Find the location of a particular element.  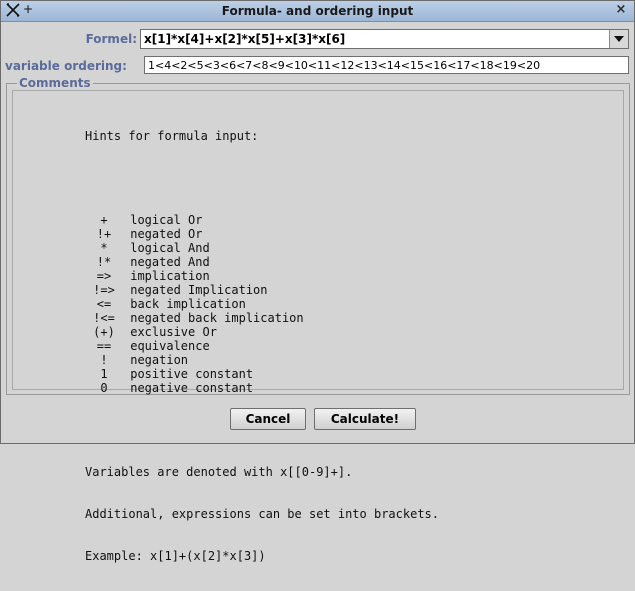

operator-symbol: !* is located at coordinates (104, 262).